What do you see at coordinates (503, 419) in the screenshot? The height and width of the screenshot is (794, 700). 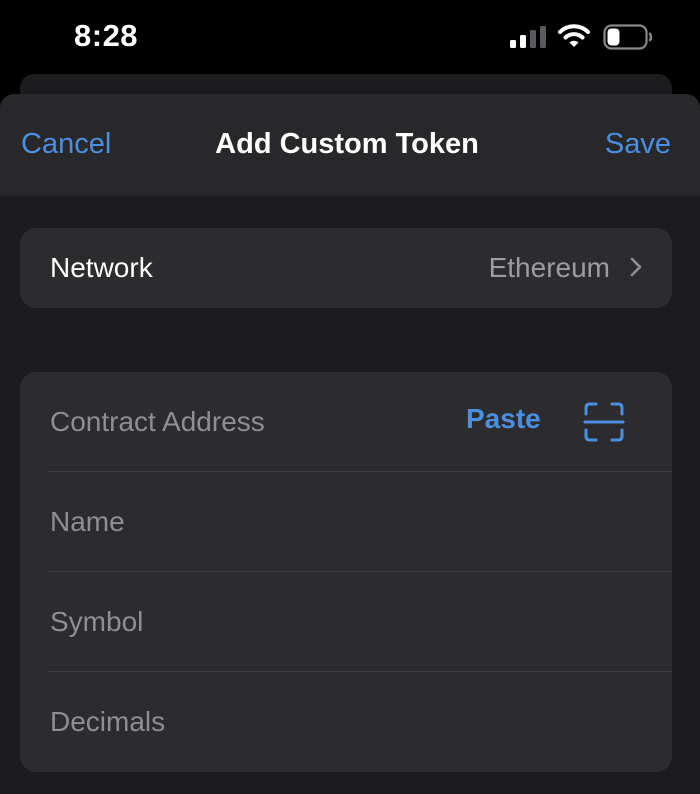 I see `paste-button: Paste` at bounding box center [503, 419].